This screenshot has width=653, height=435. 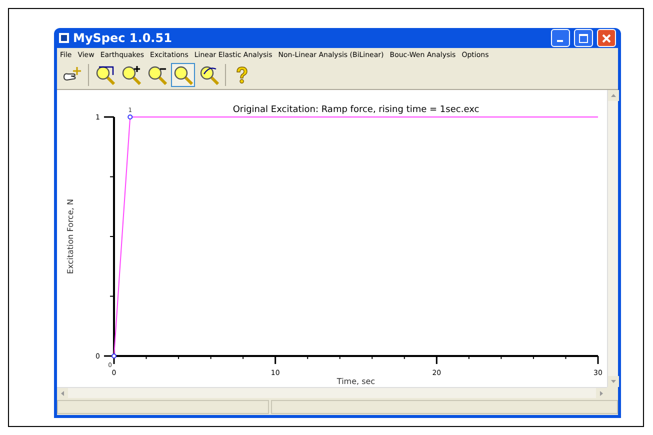 What do you see at coordinates (64, 38) in the screenshot?
I see `app-icon` at bounding box center [64, 38].